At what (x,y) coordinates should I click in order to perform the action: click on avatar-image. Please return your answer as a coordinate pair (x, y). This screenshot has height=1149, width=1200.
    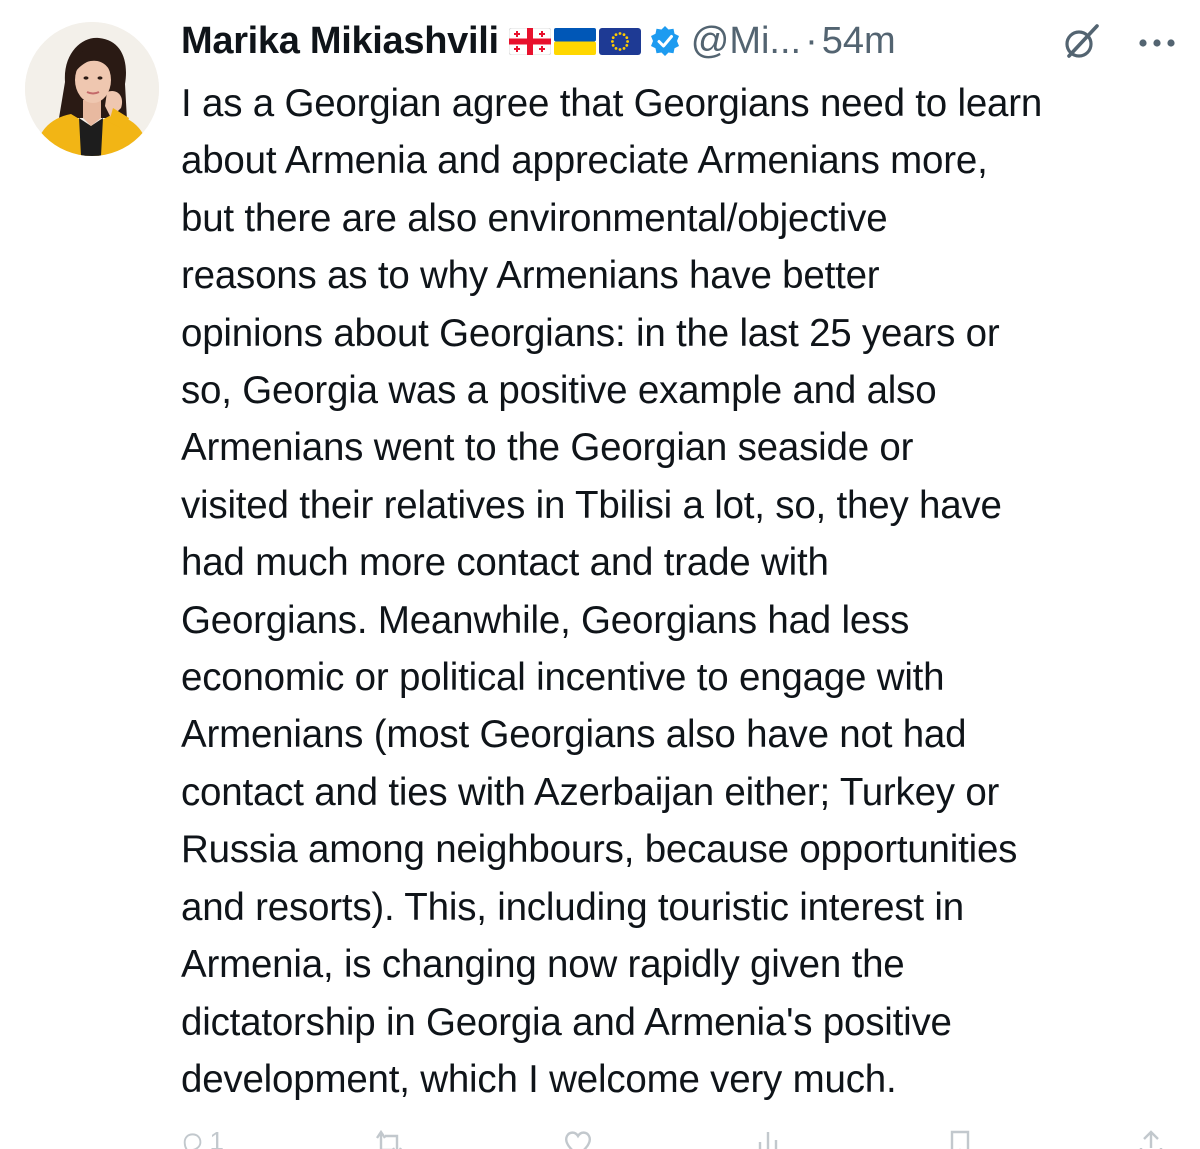
    Looking at the image, I should click on (92, 89).